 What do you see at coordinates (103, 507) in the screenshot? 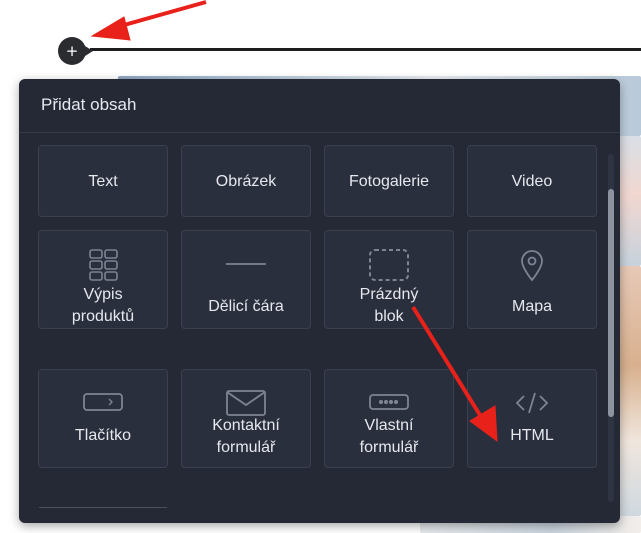
I see `next-row-edge` at bounding box center [103, 507].